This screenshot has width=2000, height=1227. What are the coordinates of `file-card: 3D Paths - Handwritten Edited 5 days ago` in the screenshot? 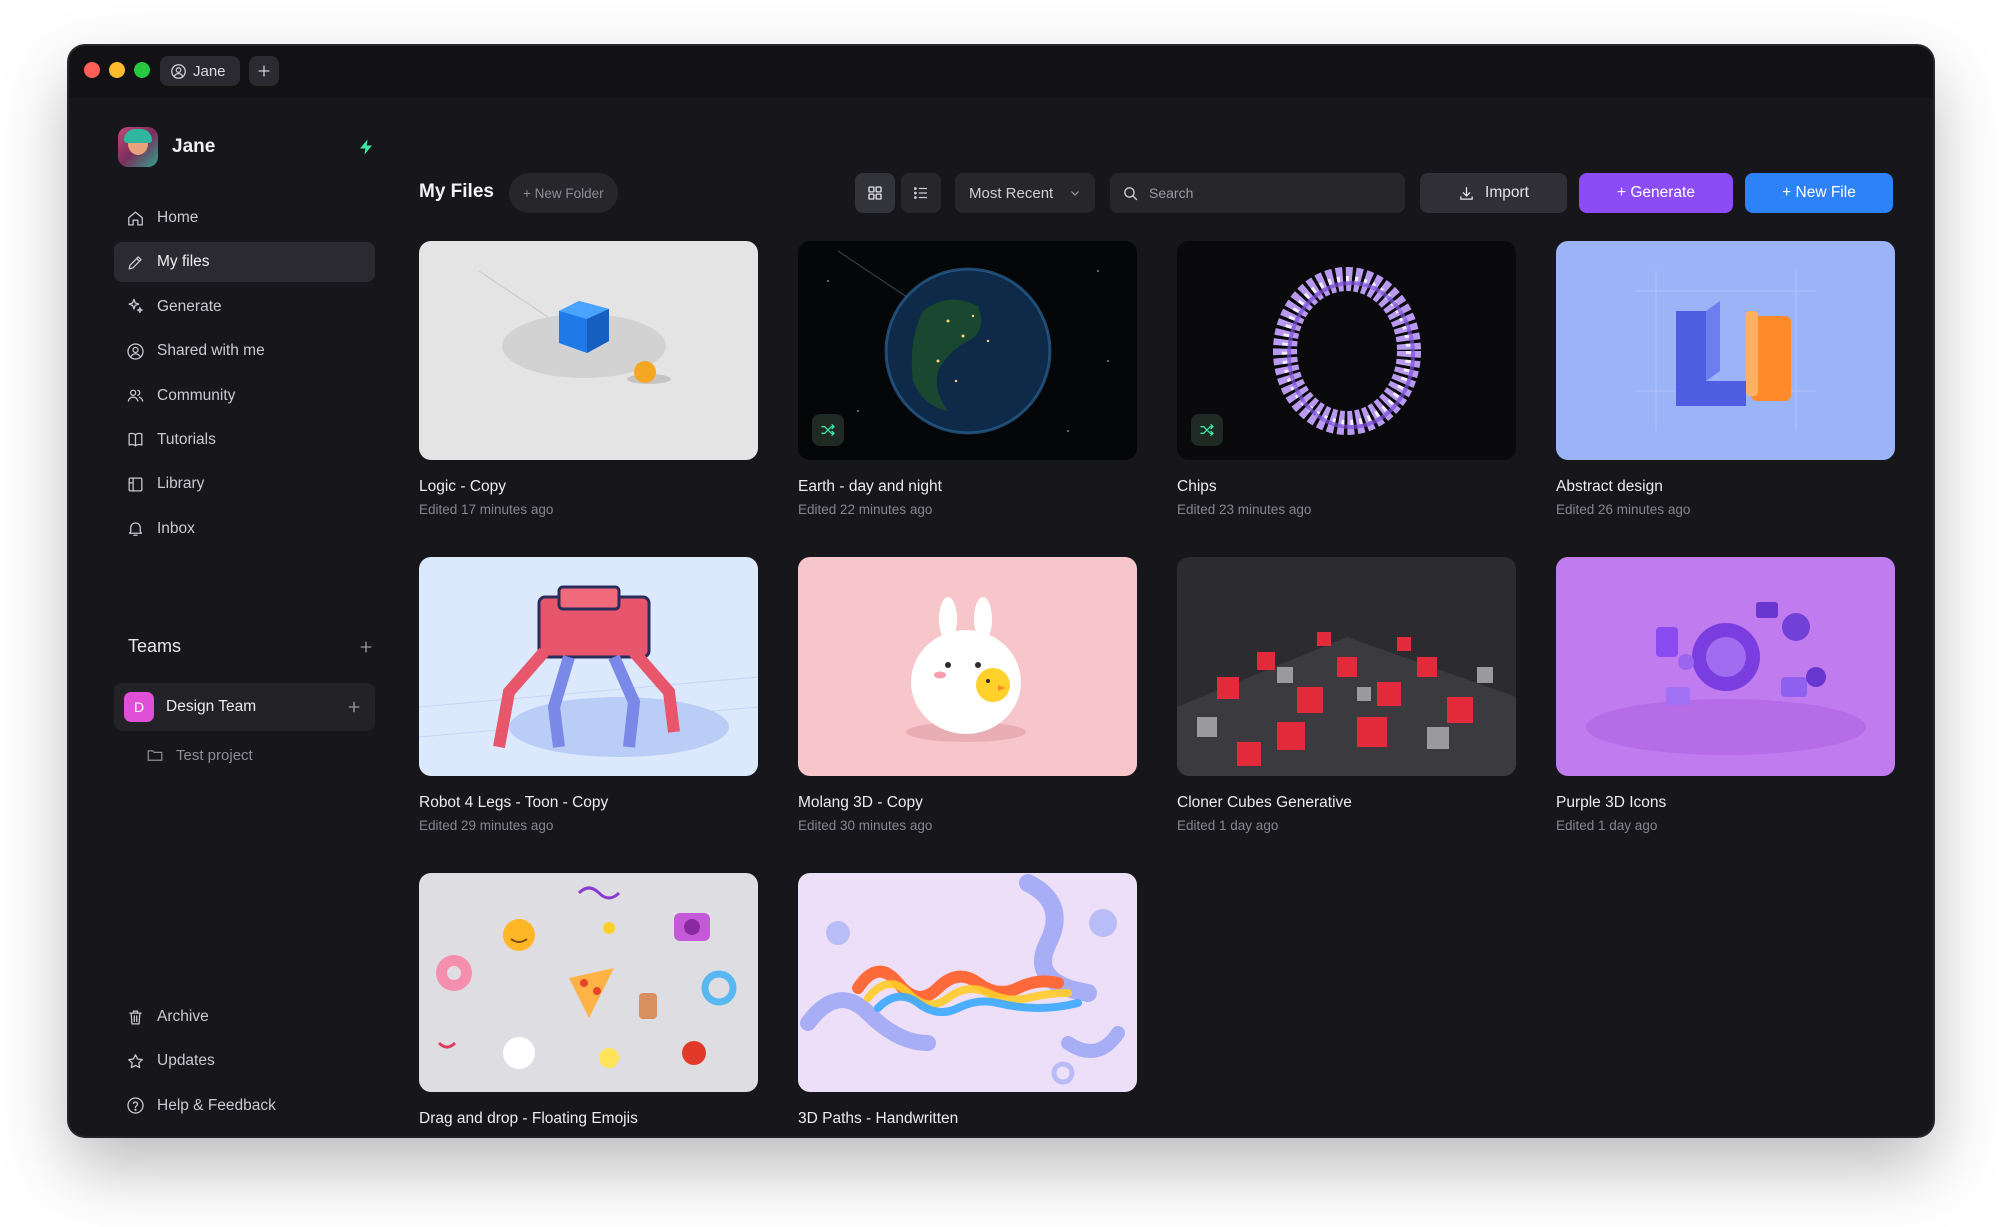 It's located at (967, 1004).